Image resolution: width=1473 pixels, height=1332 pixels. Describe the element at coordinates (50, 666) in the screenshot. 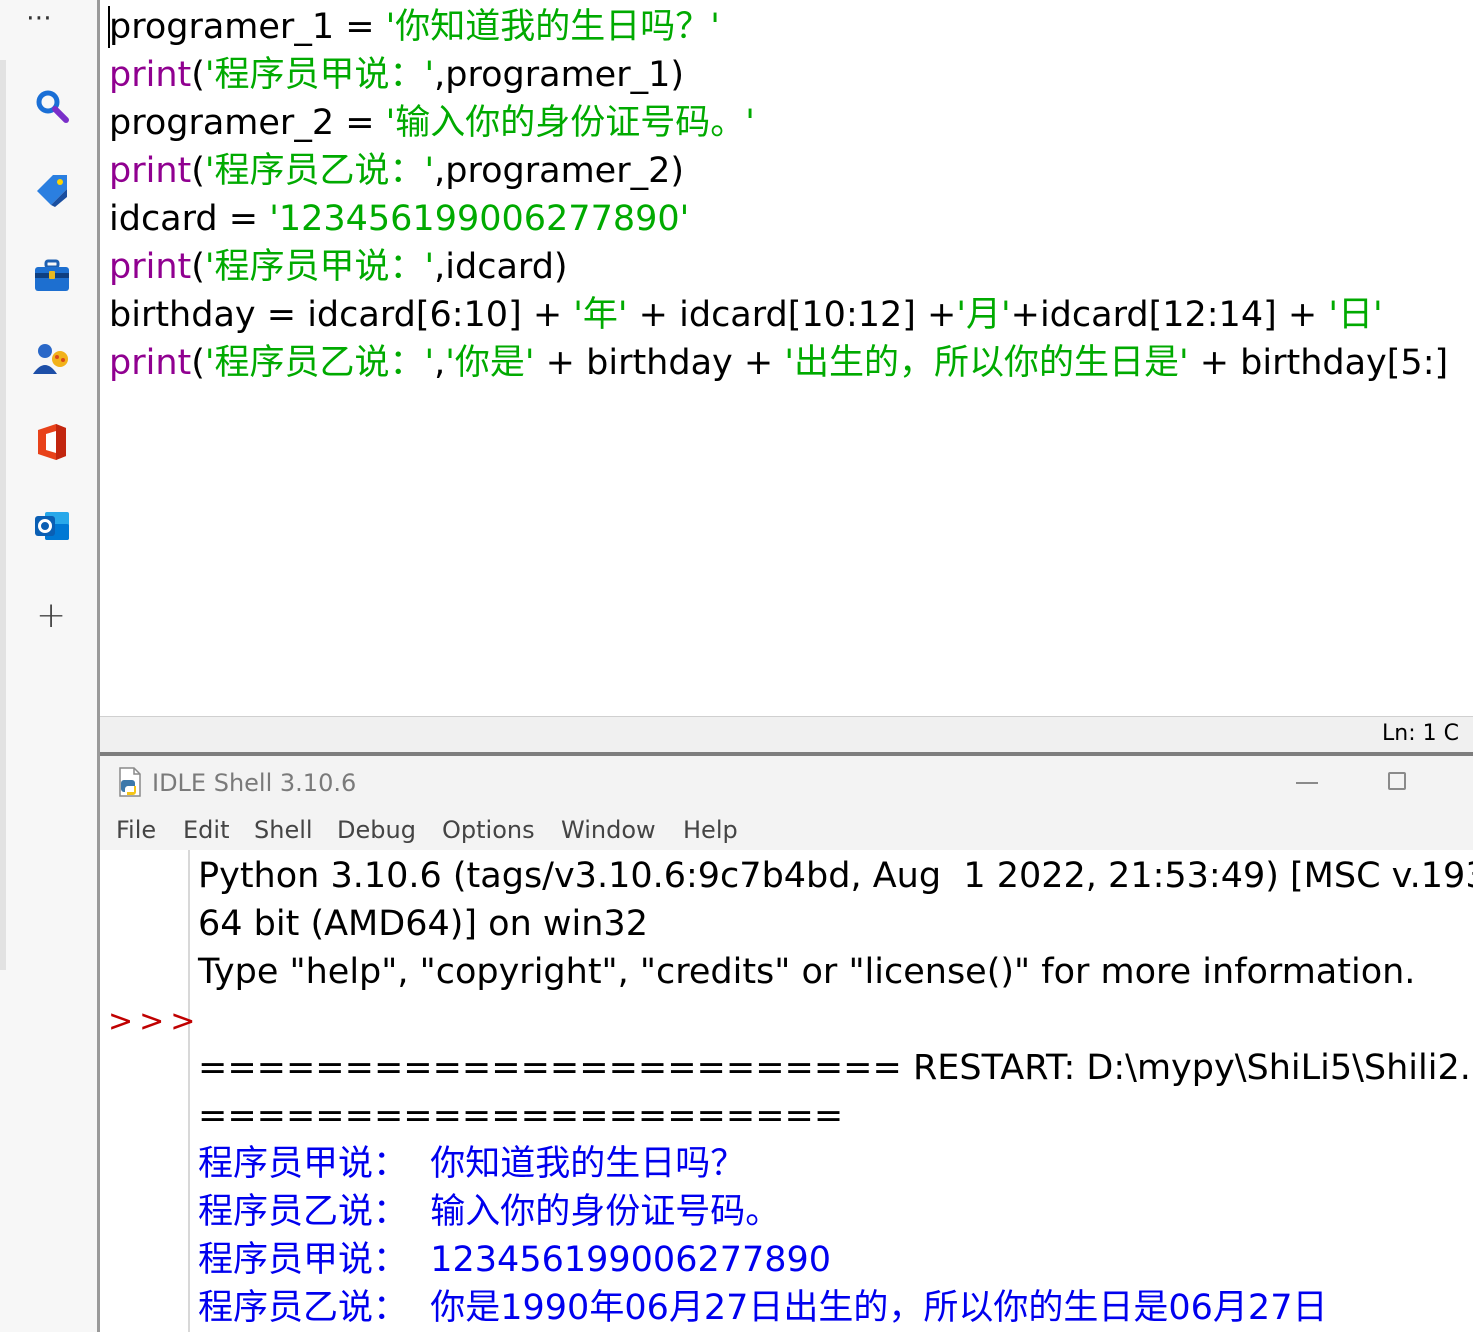

I see `app-sidebar: ⋯ +` at that location.